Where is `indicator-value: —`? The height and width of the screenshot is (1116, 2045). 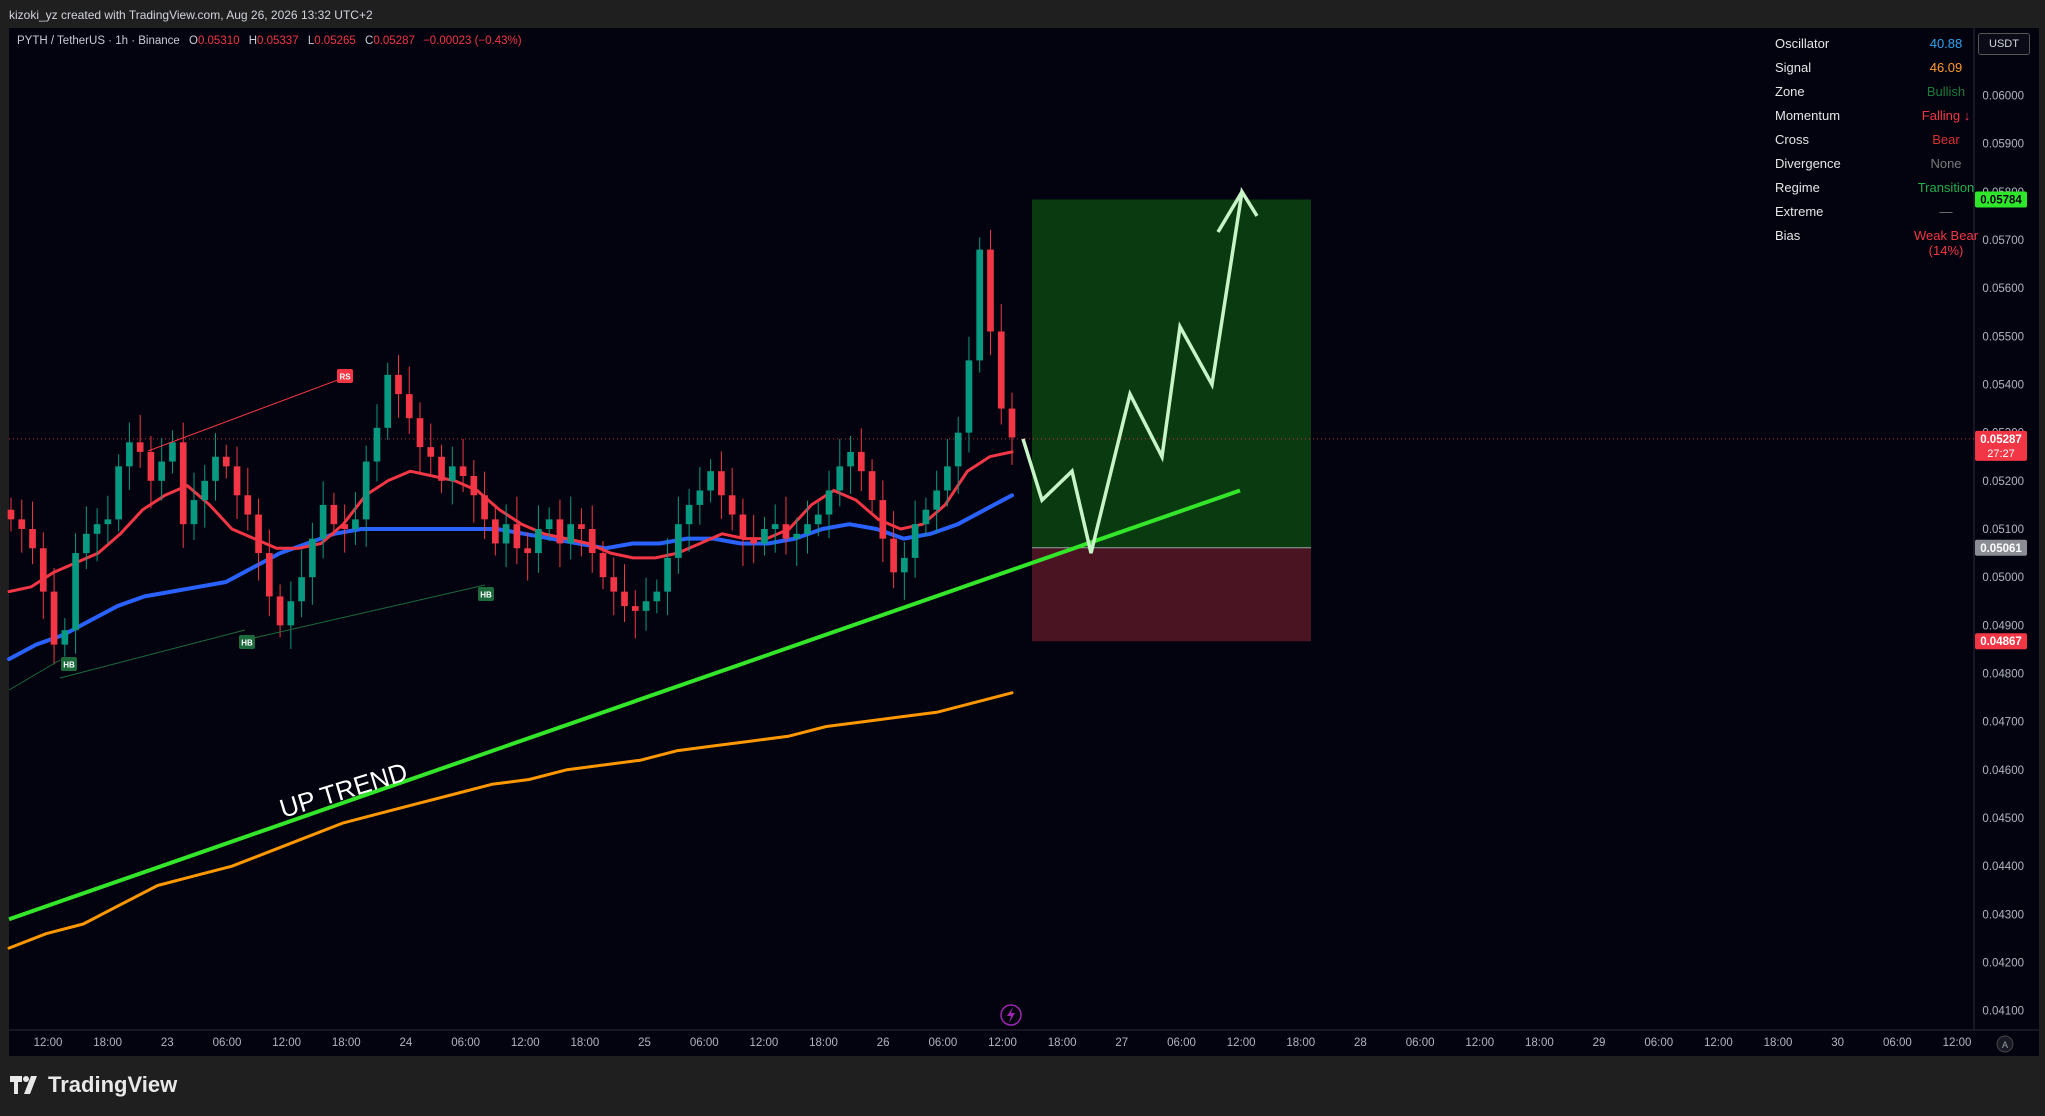
indicator-value: — is located at coordinates (1946, 211).